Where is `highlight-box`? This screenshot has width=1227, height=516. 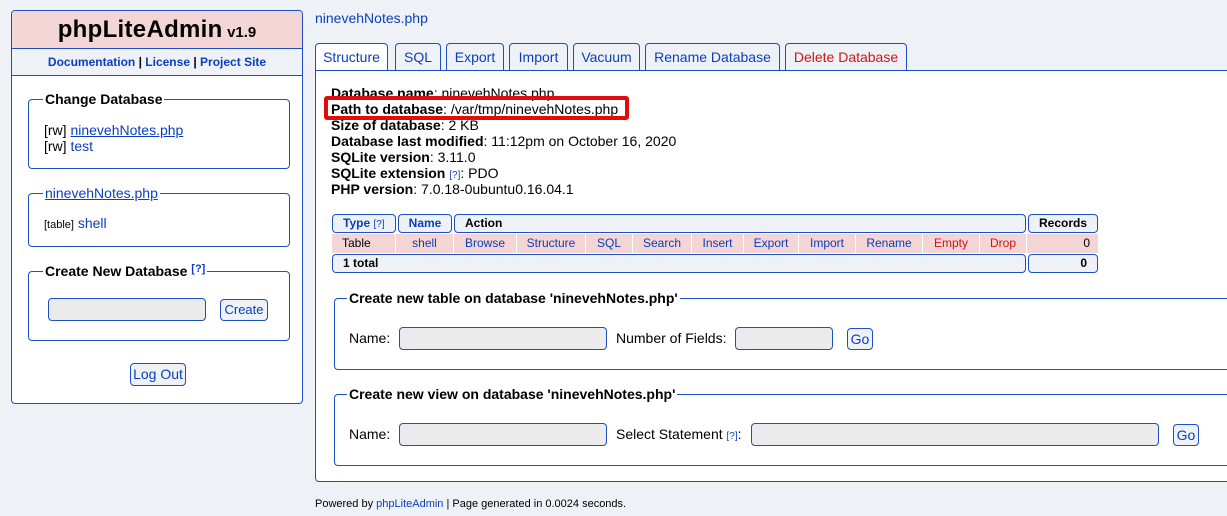
highlight-box is located at coordinates (476, 108).